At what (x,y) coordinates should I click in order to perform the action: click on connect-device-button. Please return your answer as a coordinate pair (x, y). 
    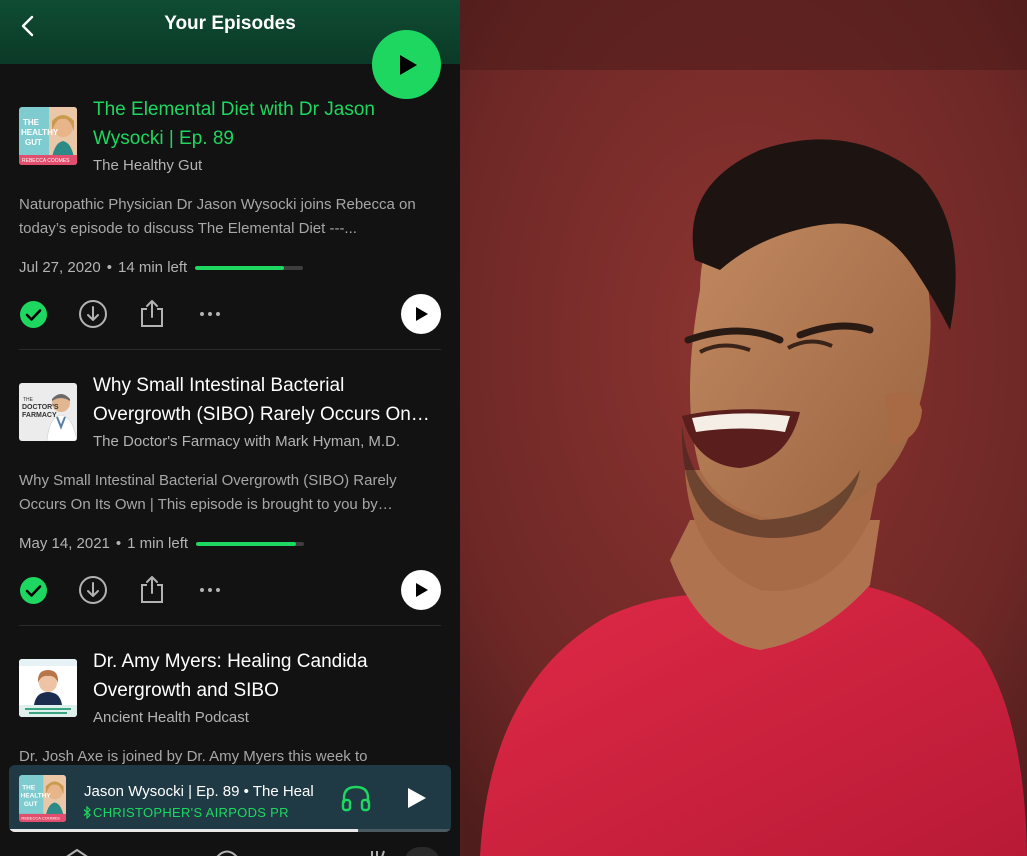
    Looking at the image, I should click on (356, 798).